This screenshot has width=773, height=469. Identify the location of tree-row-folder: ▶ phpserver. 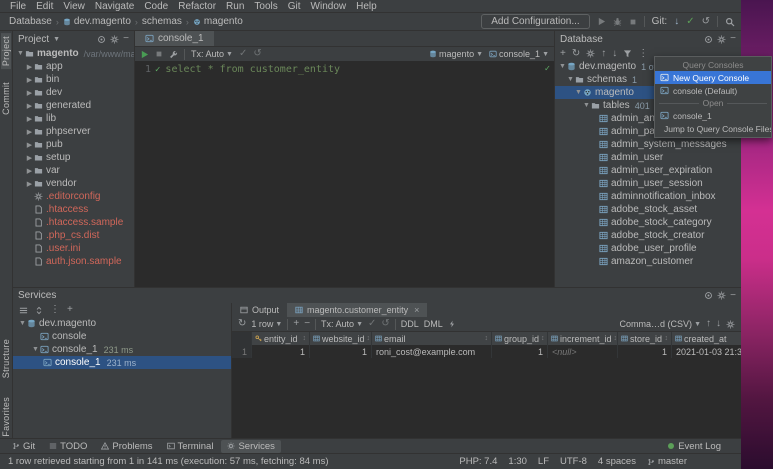
(73, 131).